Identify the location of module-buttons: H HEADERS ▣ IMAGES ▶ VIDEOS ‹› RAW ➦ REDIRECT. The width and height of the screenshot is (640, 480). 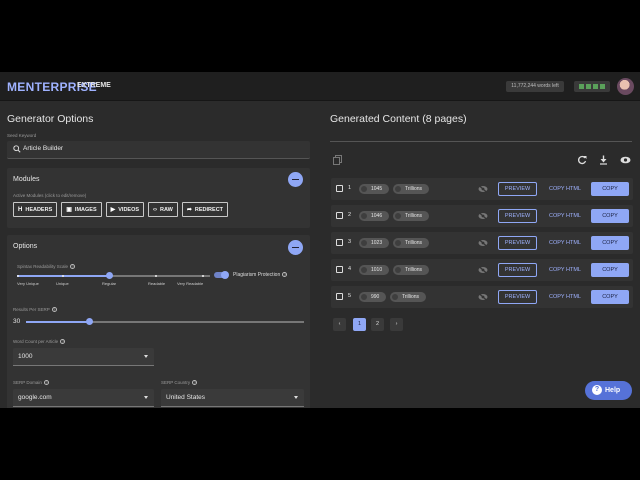
(121, 209).